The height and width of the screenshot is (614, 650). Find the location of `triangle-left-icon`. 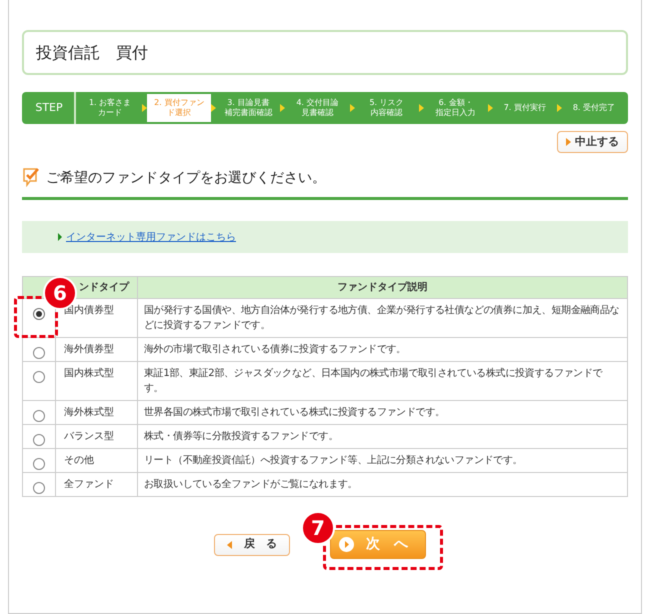

triangle-left-icon is located at coordinates (229, 544).